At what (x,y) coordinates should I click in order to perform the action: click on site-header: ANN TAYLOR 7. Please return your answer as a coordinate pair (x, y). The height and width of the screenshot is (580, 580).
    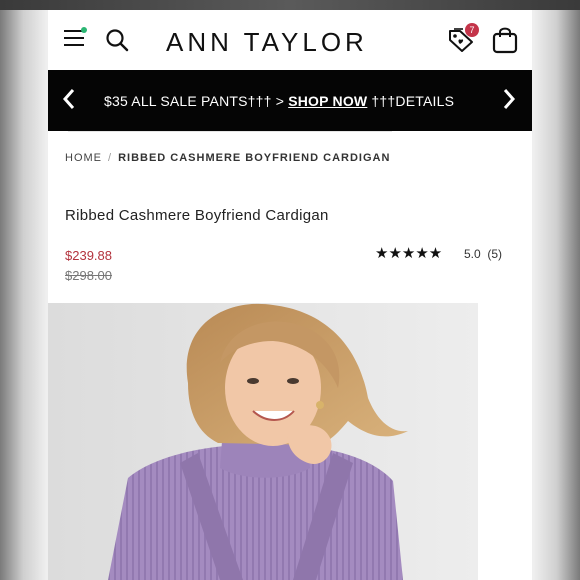
    Looking at the image, I should click on (290, 40).